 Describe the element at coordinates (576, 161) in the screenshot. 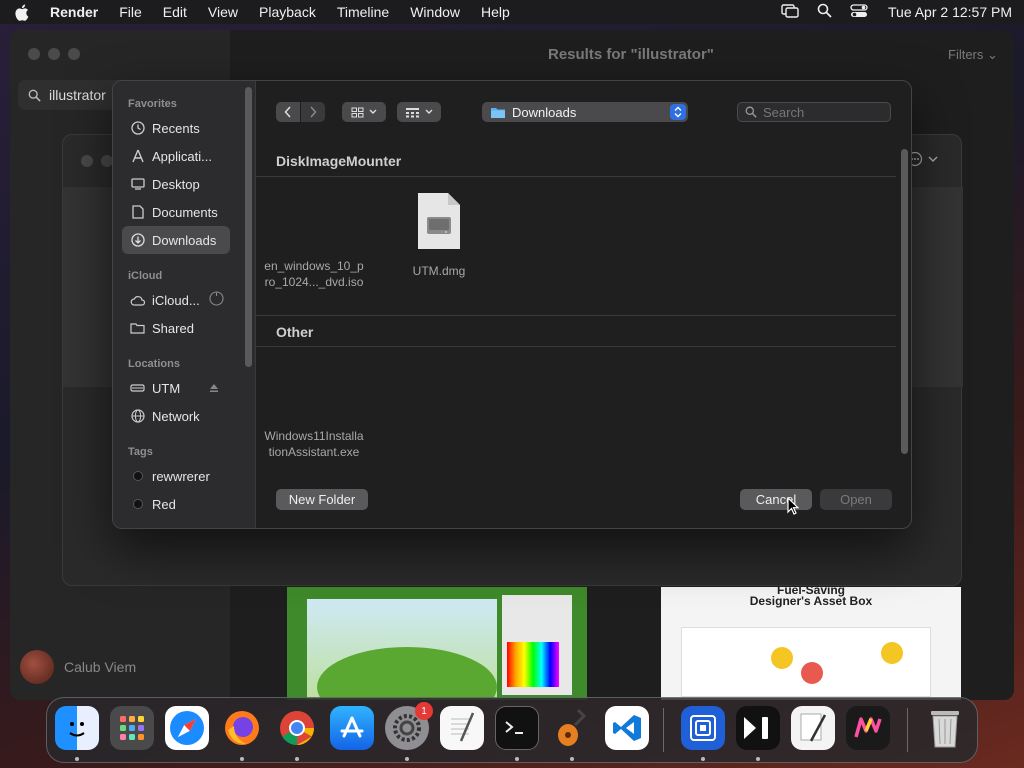

I see `group-header-diskimagemounter: DiskImageMounter` at that location.